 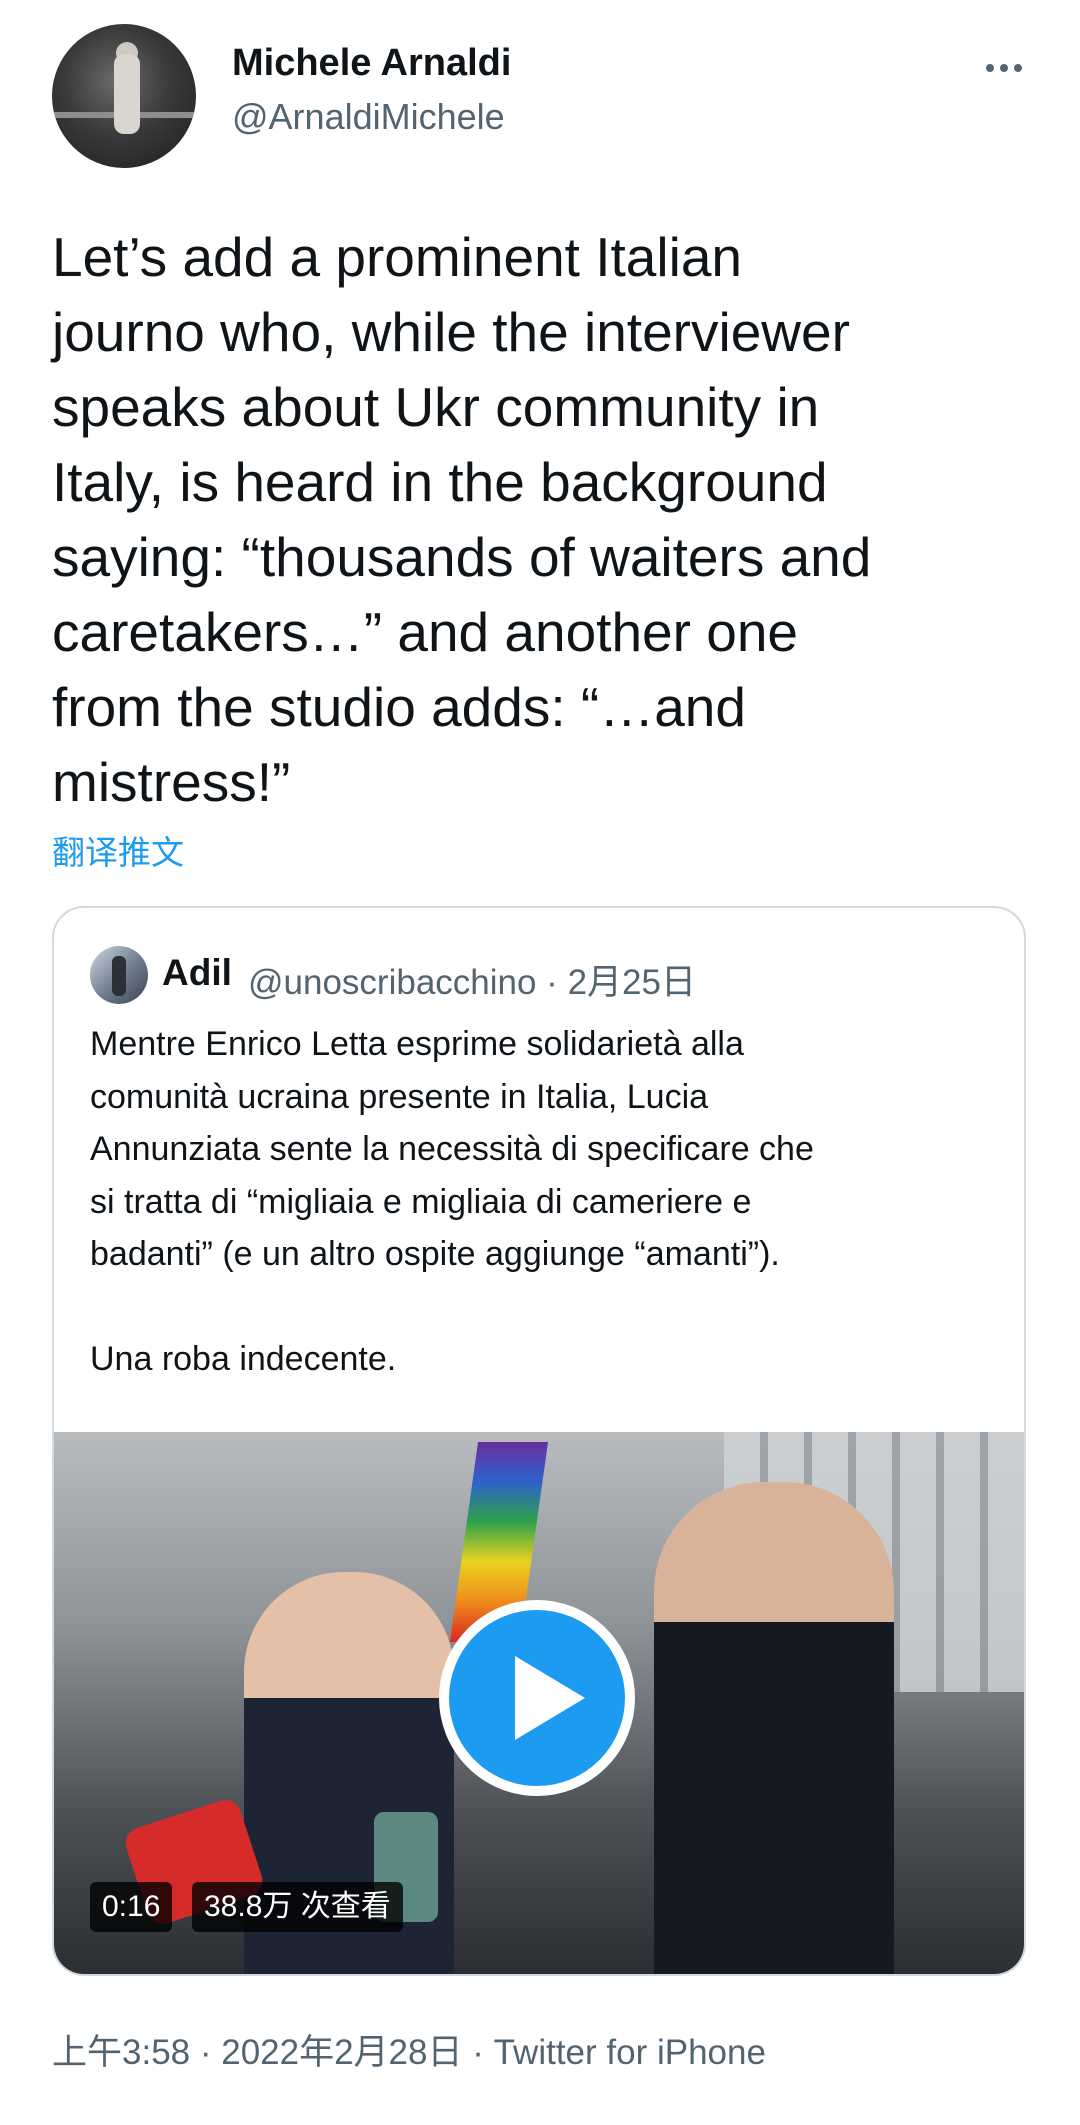 What do you see at coordinates (550, 1698) in the screenshot?
I see `play-icon` at bounding box center [550, 1698].